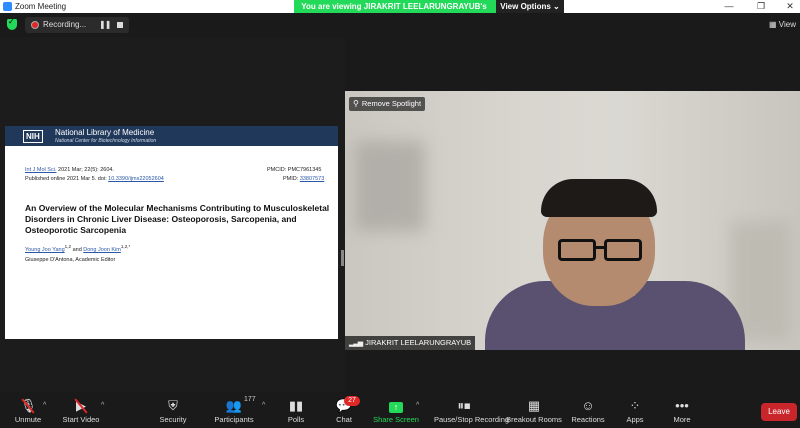  Describe the element at coordinates (417, 405) in the screenshot. I see `share-options-caret: ^` at that location.